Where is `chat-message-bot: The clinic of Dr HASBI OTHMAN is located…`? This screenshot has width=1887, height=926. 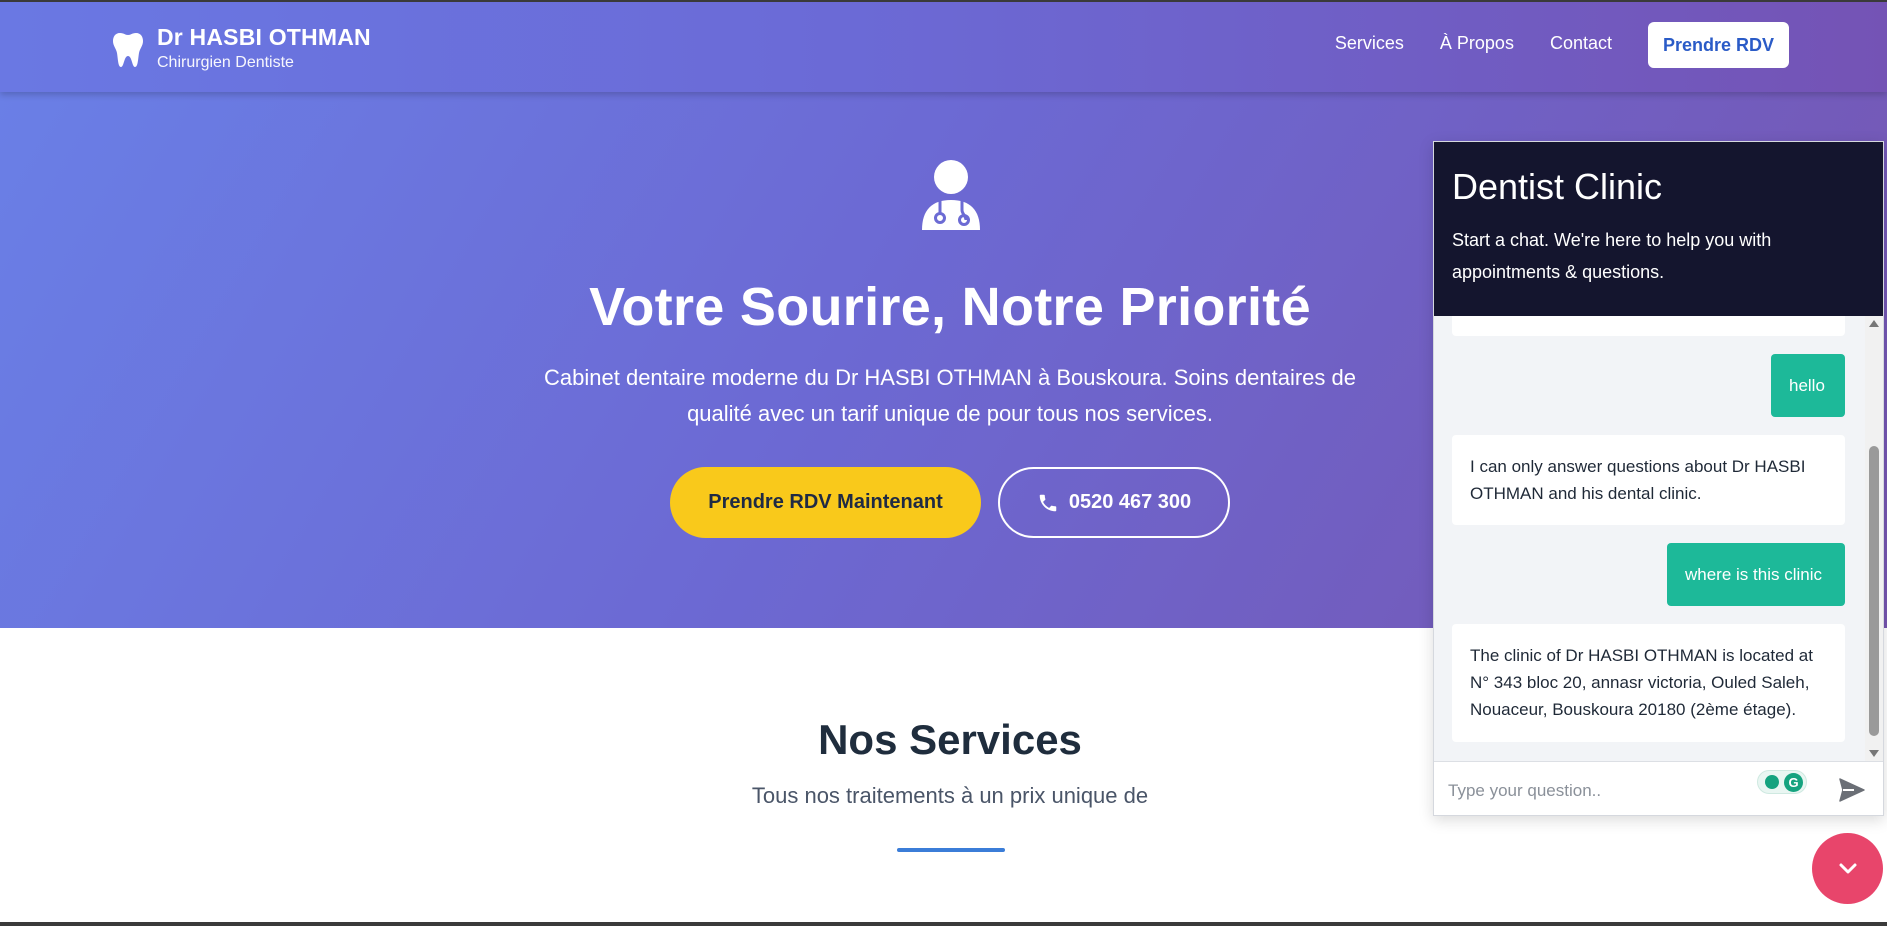 chat-message-bot: The clinic of Dr HASBI OTHMAN is located… is located at coordinates (1648, 683).